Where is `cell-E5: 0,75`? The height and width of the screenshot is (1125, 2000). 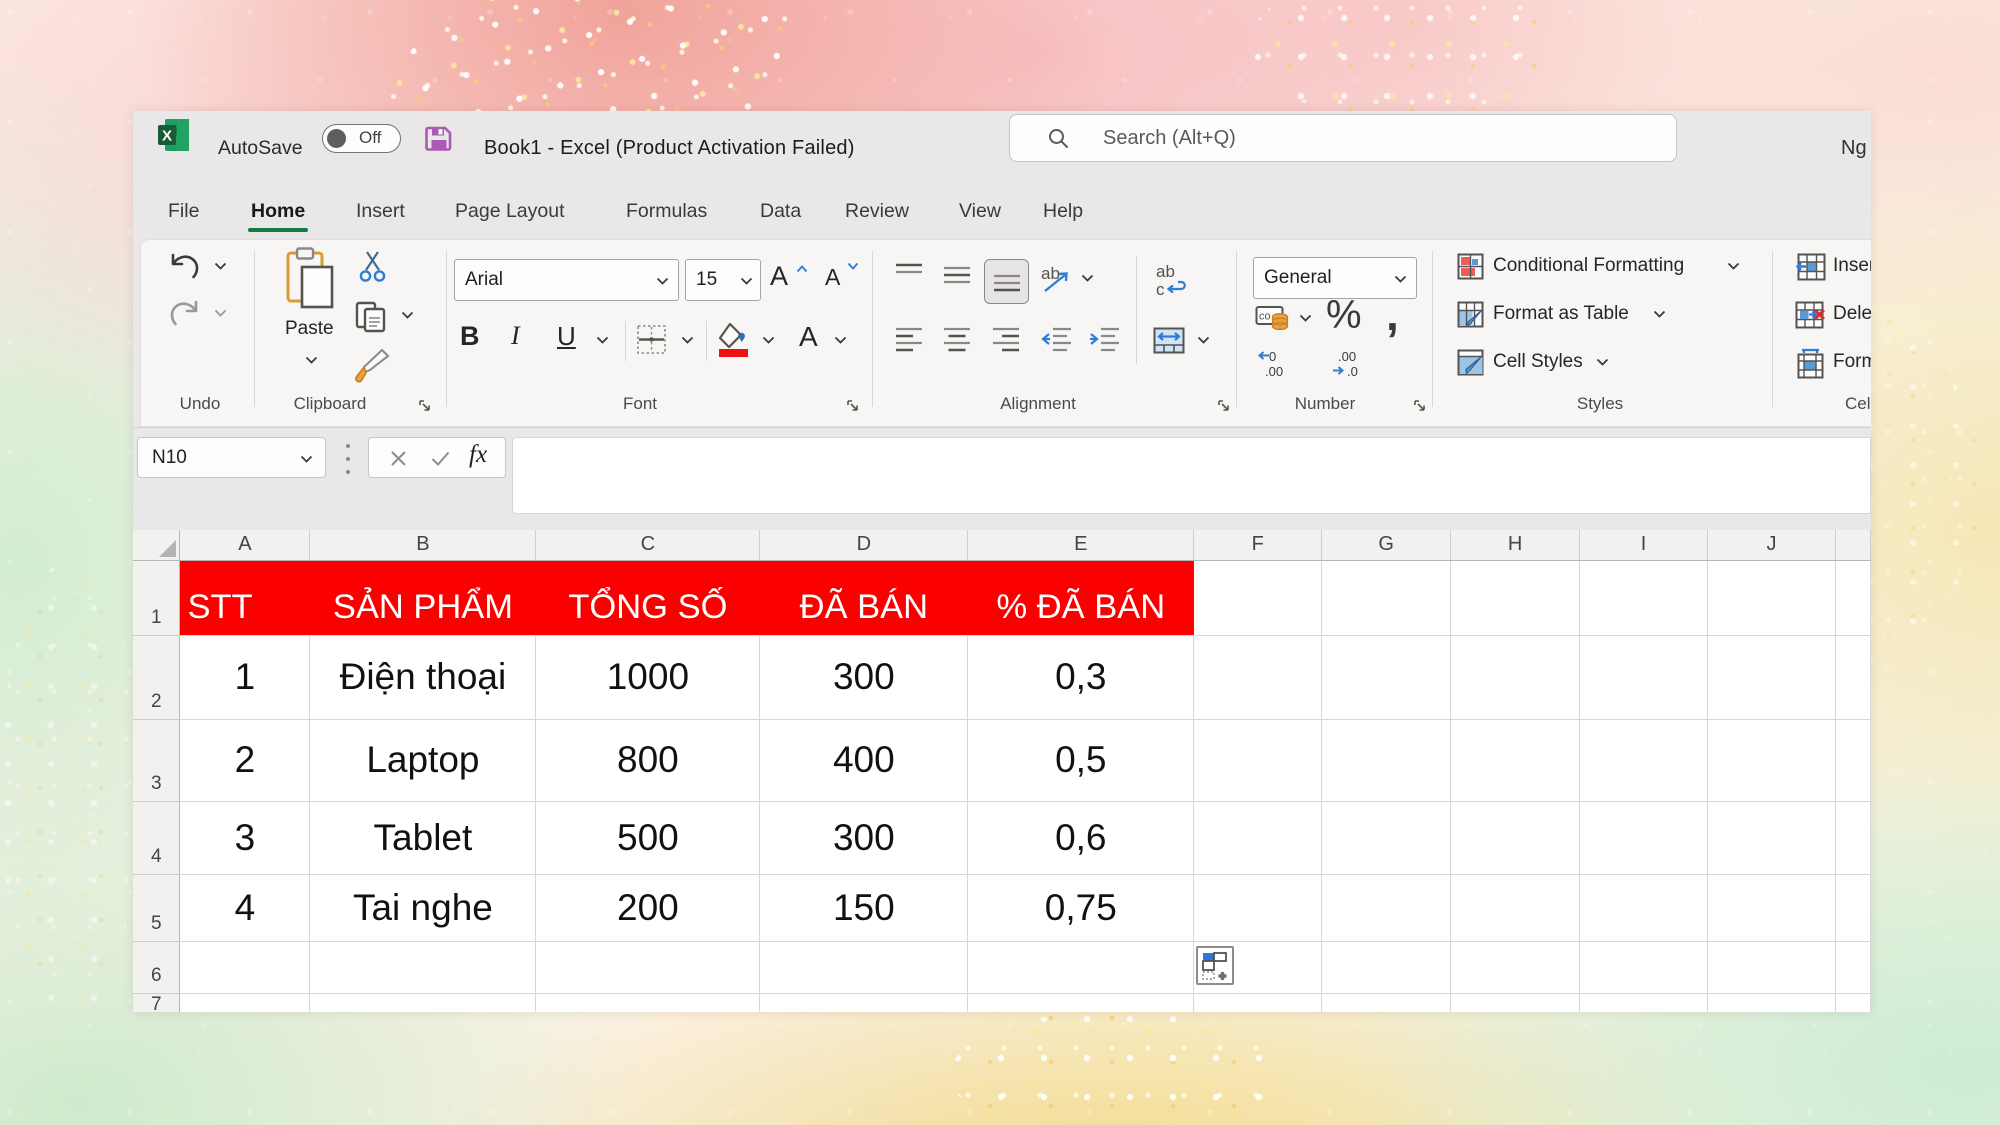
cell-E5: 0,75 is located at coordinates (1081, 908).